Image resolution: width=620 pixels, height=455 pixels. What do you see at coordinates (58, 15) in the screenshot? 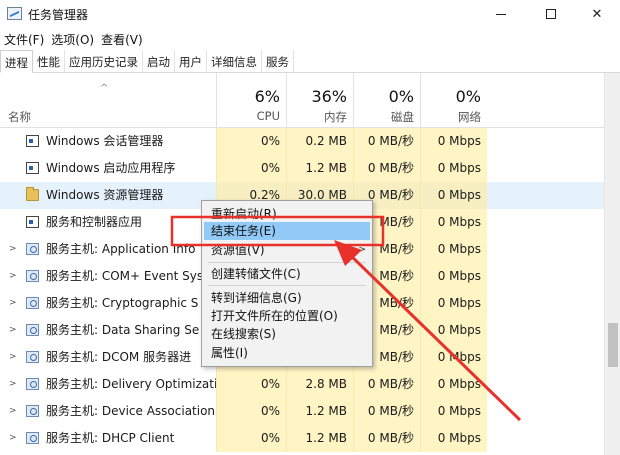
I see `window-title: 任务管理器` at bounding box center [58, 15].